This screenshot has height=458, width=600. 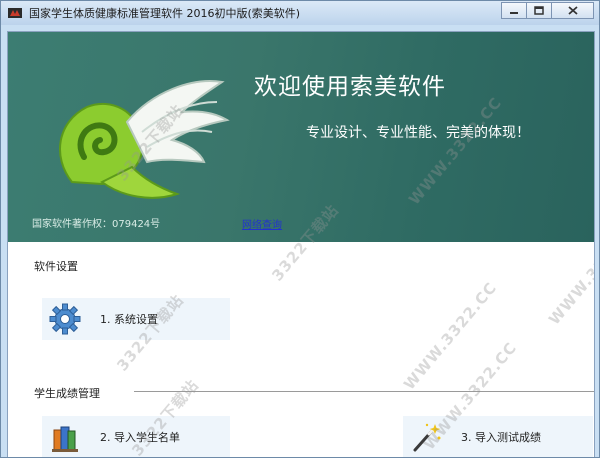 I want to click on minimize-icon, so click(x=514, y=12).